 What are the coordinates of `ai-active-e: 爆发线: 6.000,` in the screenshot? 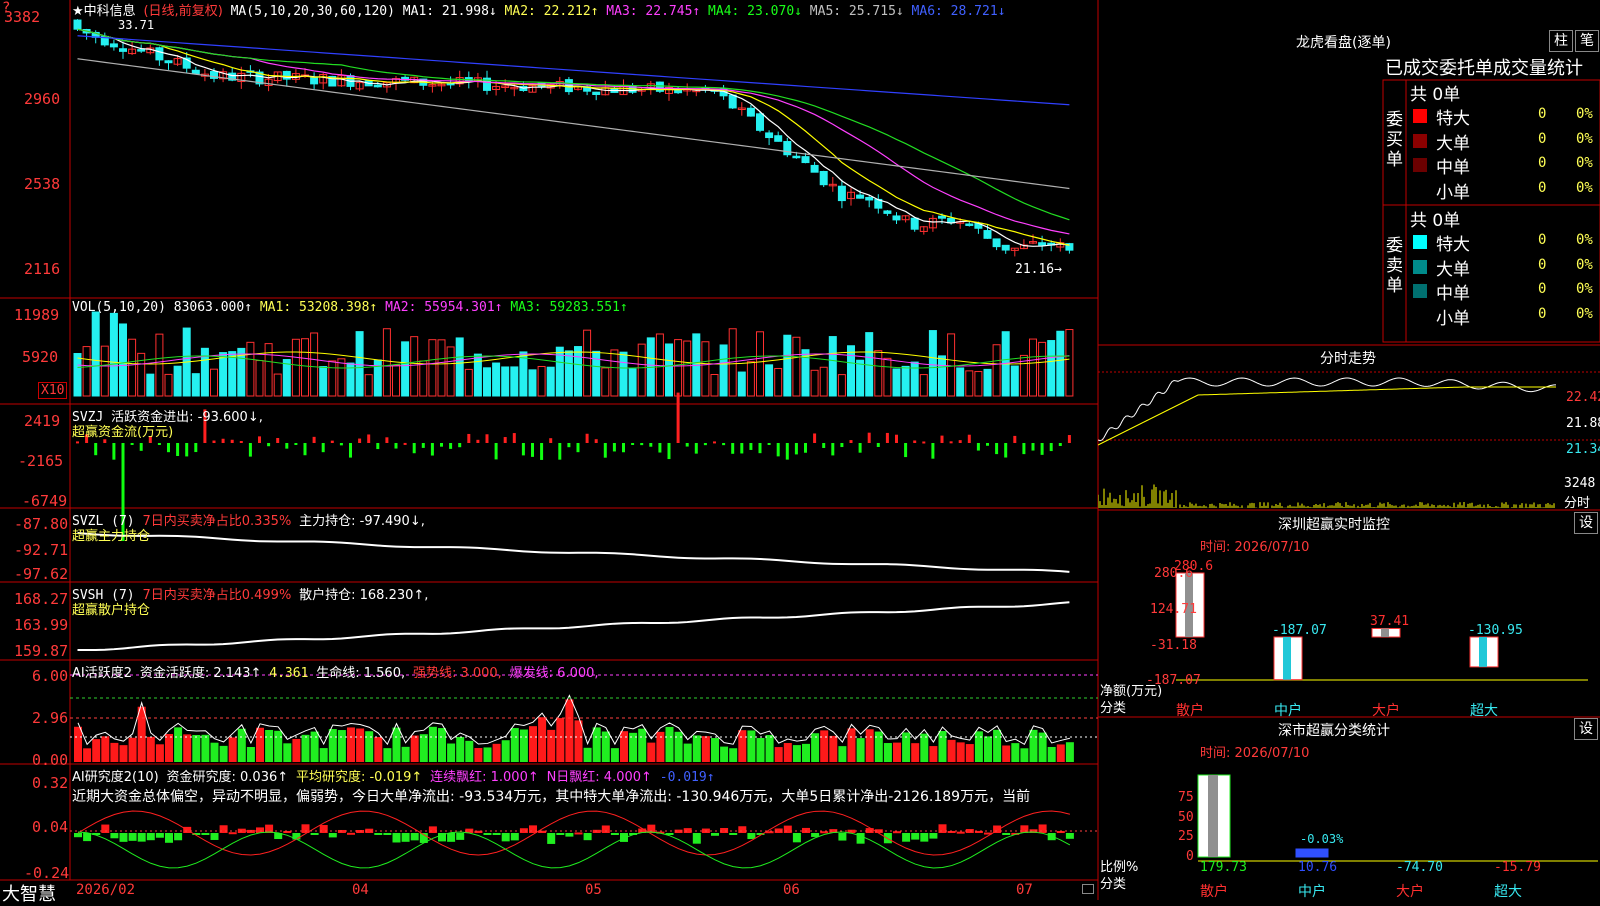 It's located at (554, 673).